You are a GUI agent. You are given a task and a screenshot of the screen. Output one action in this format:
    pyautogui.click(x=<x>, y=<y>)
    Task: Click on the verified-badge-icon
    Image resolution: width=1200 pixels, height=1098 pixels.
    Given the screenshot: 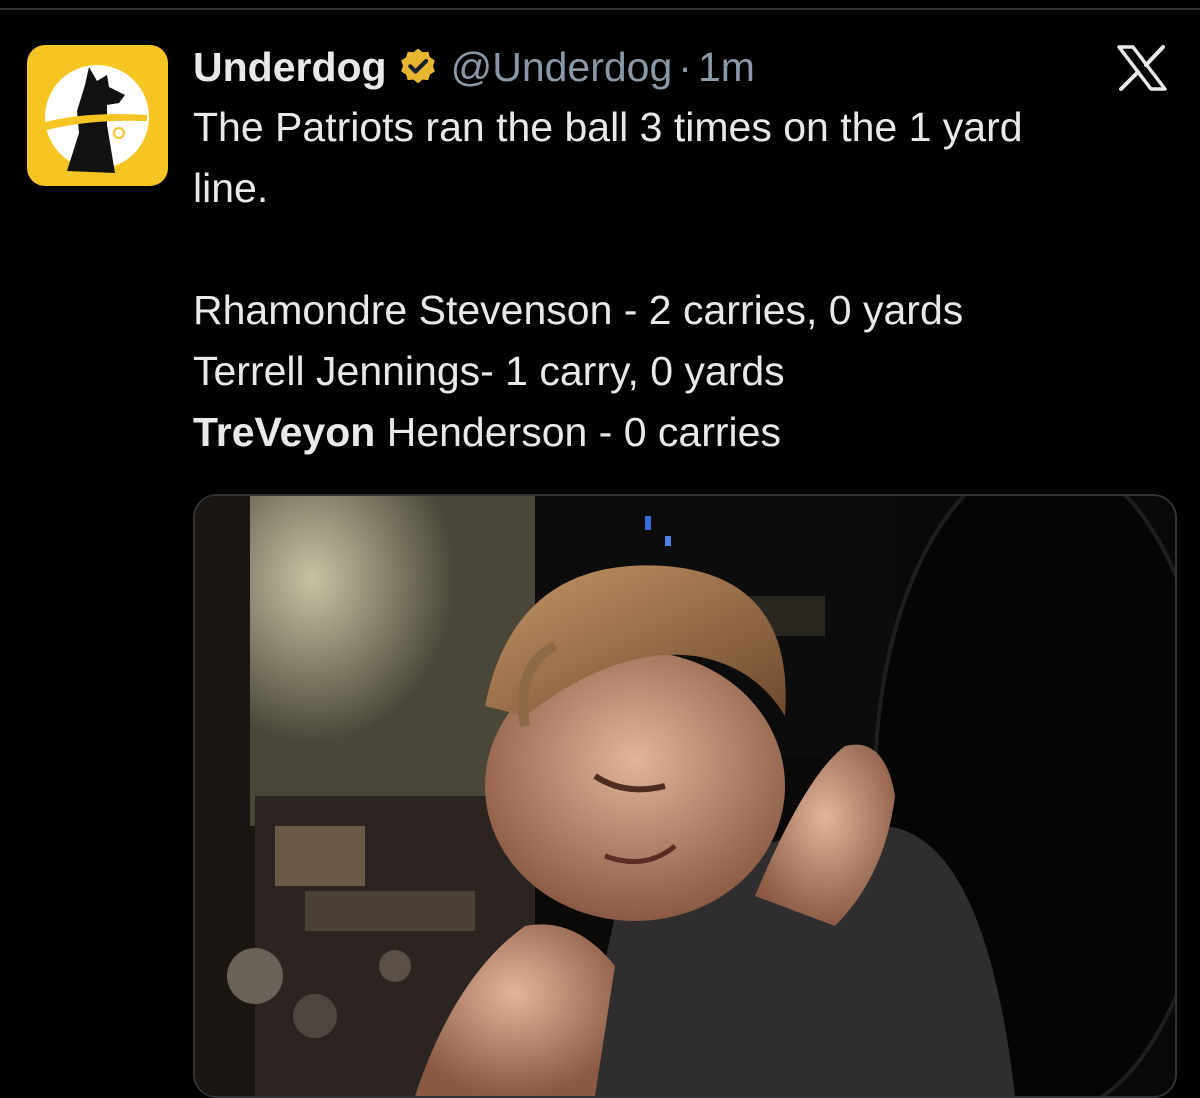 What is the action you would take?
    pyautogui.click(x=417, y=66)
    